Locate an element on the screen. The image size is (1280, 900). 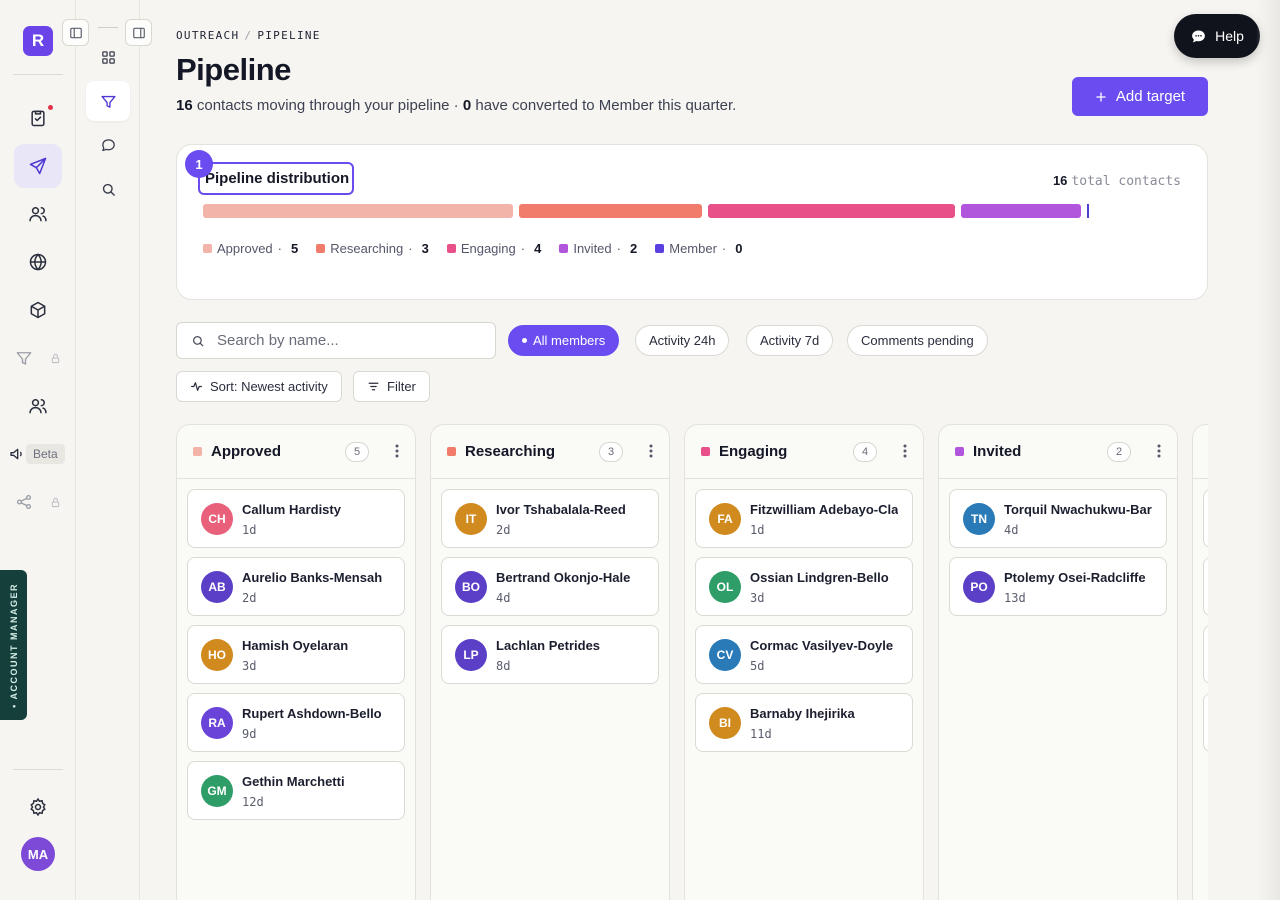
contact-card: CV Cormac Vasilyev-Doyle 5d is located at coordinates (804, 654).